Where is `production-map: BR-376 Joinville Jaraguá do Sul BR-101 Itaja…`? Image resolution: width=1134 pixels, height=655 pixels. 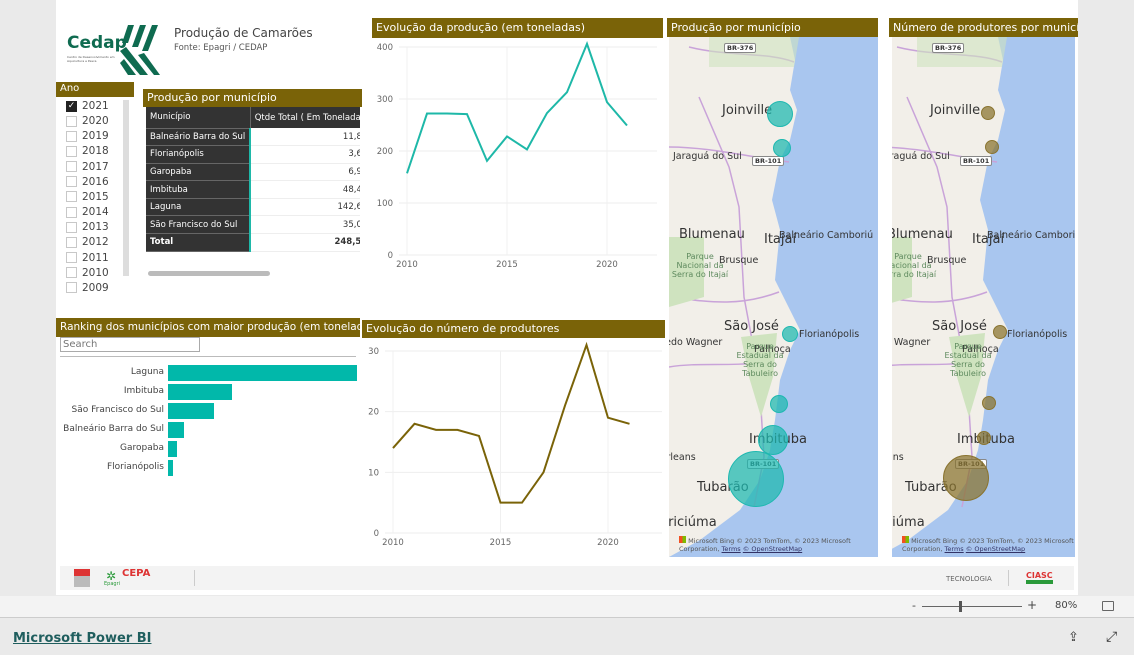
production-map: BR-376 Joinville Jaraguá do Sul BR-101 Itaja… is located at coordinates (773, 297).